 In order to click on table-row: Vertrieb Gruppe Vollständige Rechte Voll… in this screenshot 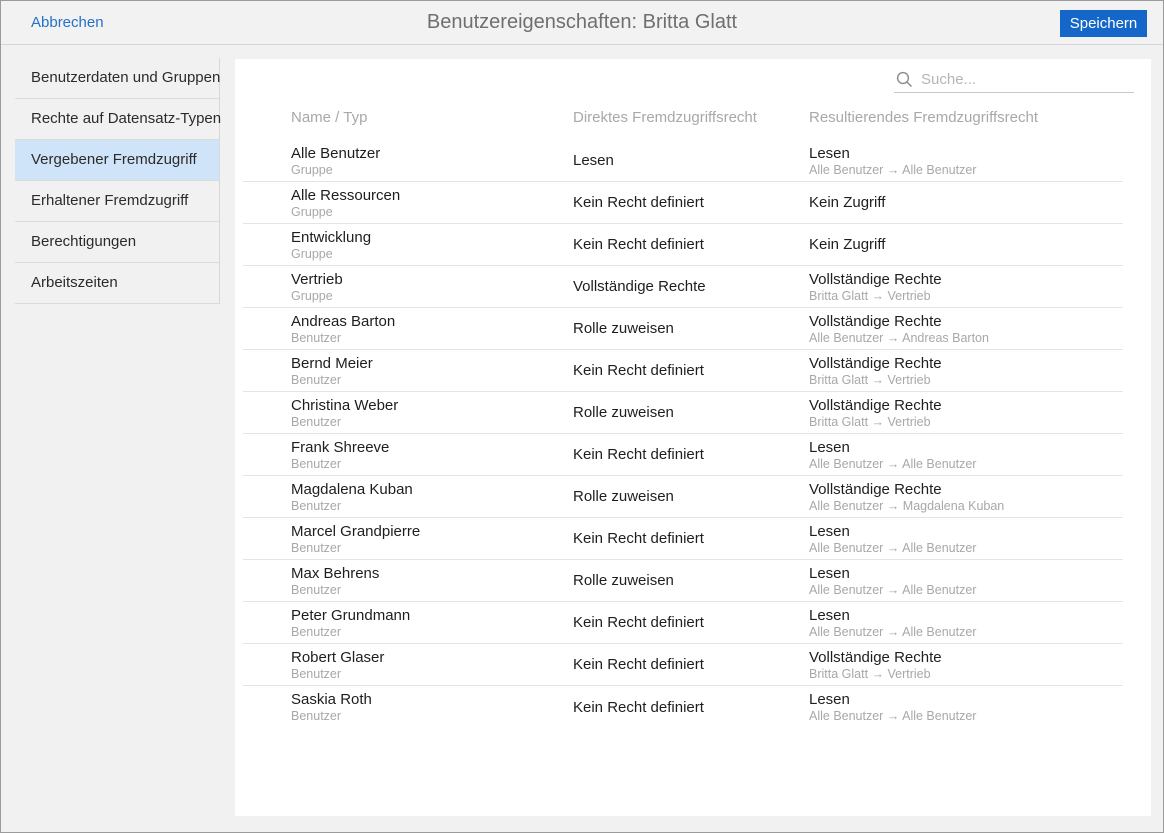, I will do `click(683, 287)`.